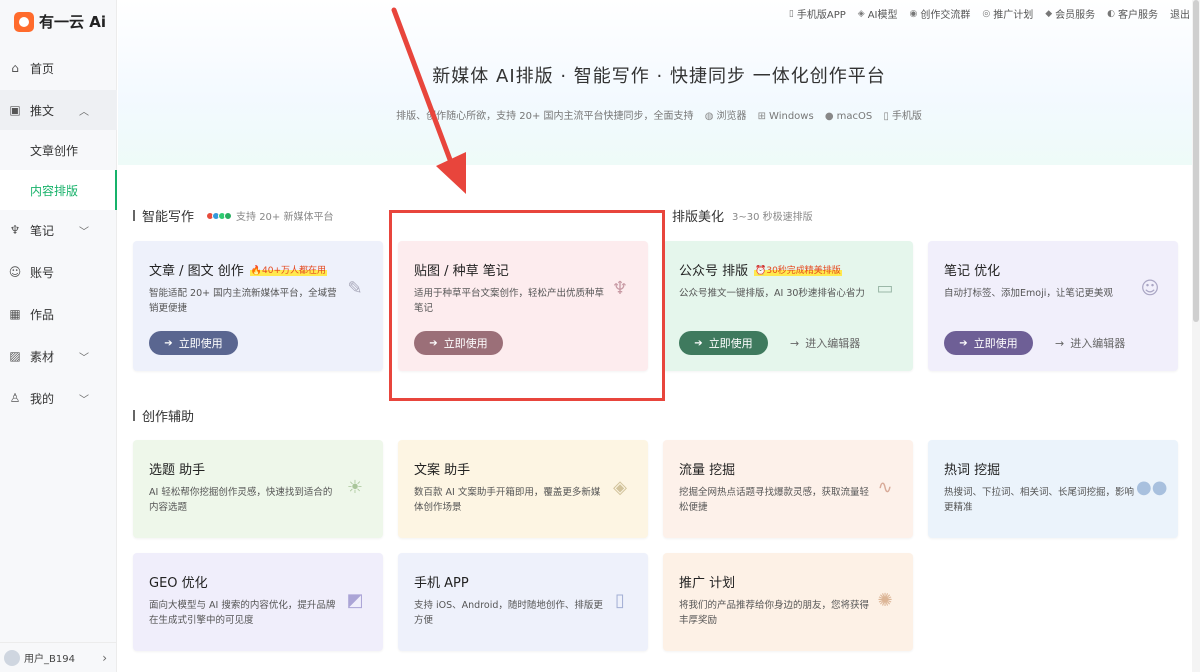  What do you see at coordinates (1150, 288) in the screenshot?
I see `smile-icon: ☺` at bounding box center [1150, 288].